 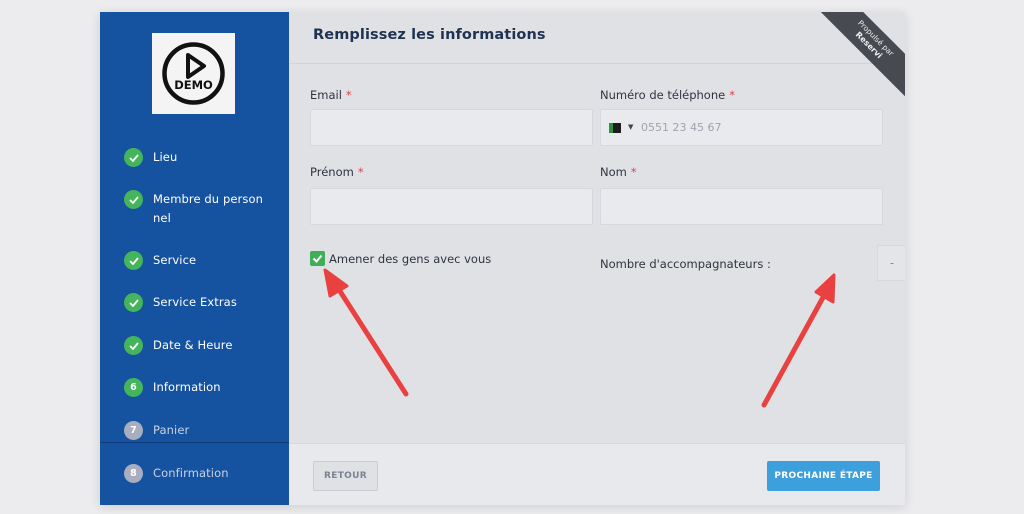 I want to click on companions-label: Nombre d'accompagnateurs :, so click(x=685, y=264).